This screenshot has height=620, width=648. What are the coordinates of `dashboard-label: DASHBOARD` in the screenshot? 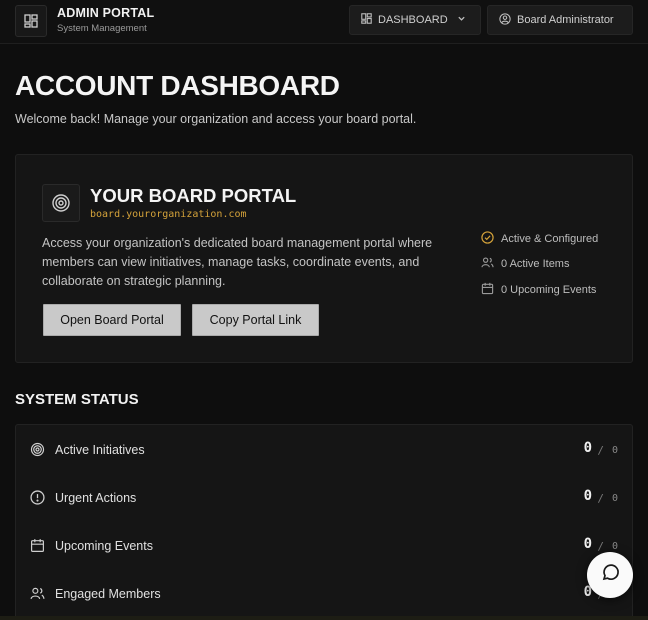 It's located at (413, 20).